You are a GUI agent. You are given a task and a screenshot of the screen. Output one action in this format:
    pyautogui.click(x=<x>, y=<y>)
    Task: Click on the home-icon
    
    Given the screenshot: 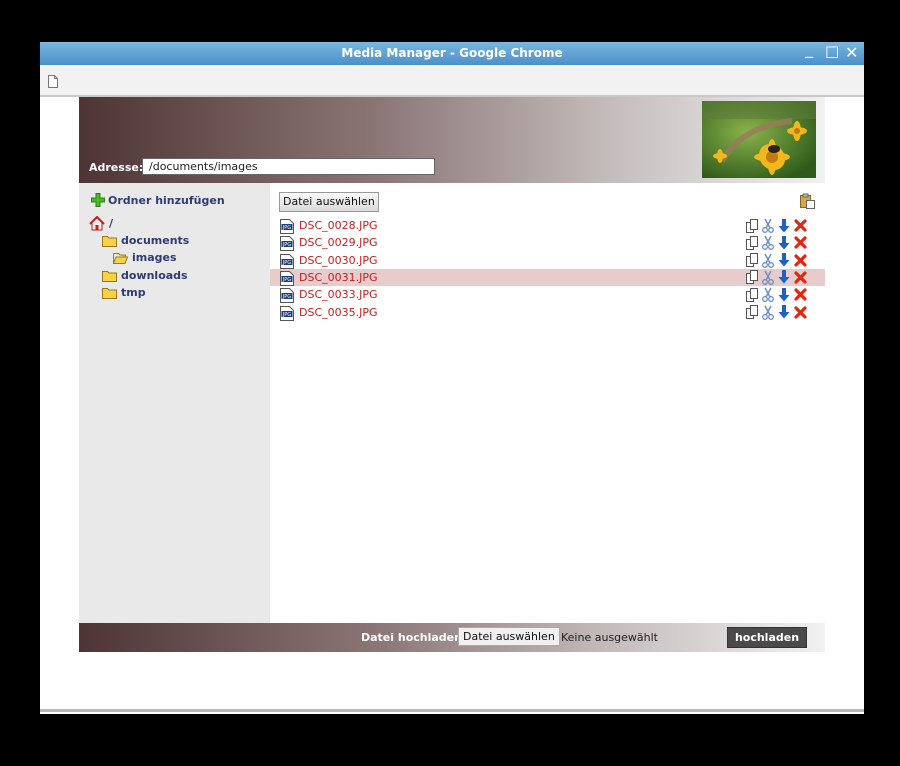 What is the action you would take?
    pyautogui.click(x=97, y=223)
    